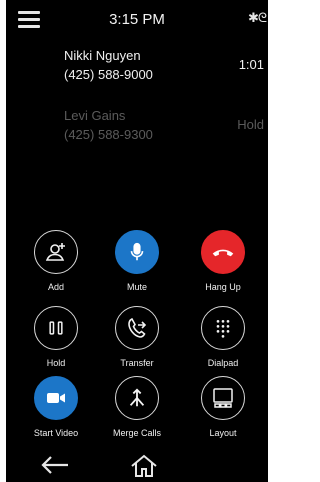 The width and height of the screenshot is (320, 482). I want to click on layout-label: Layout, so click(223, 433).